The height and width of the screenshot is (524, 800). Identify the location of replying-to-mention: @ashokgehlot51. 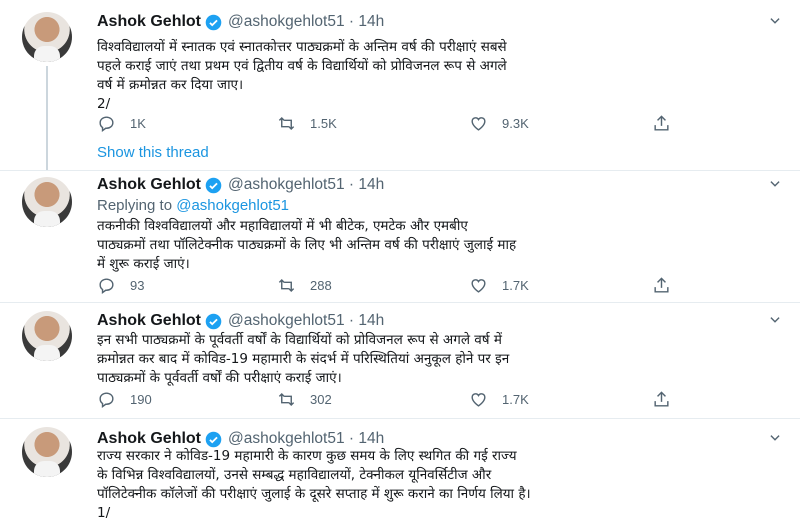
(232, 205).